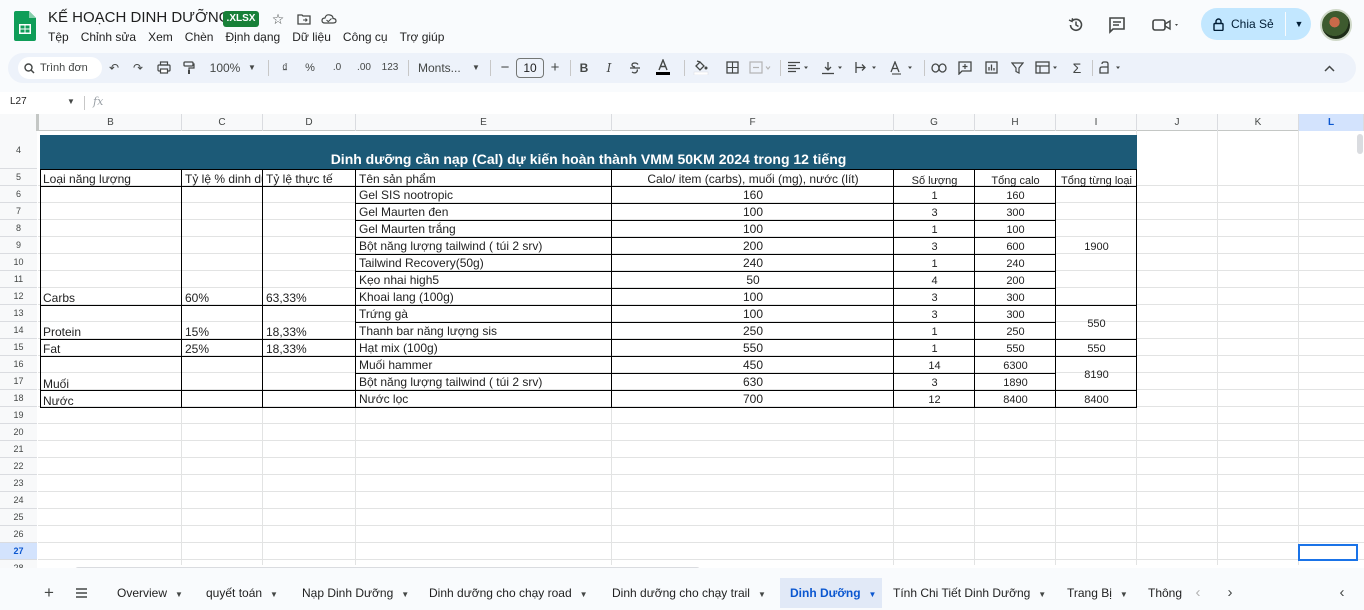 This screenshot has height=610, width=1364. Describe the element at coordinates (753, 122) in the screenshot. I see `column-header-f: F` at that location.